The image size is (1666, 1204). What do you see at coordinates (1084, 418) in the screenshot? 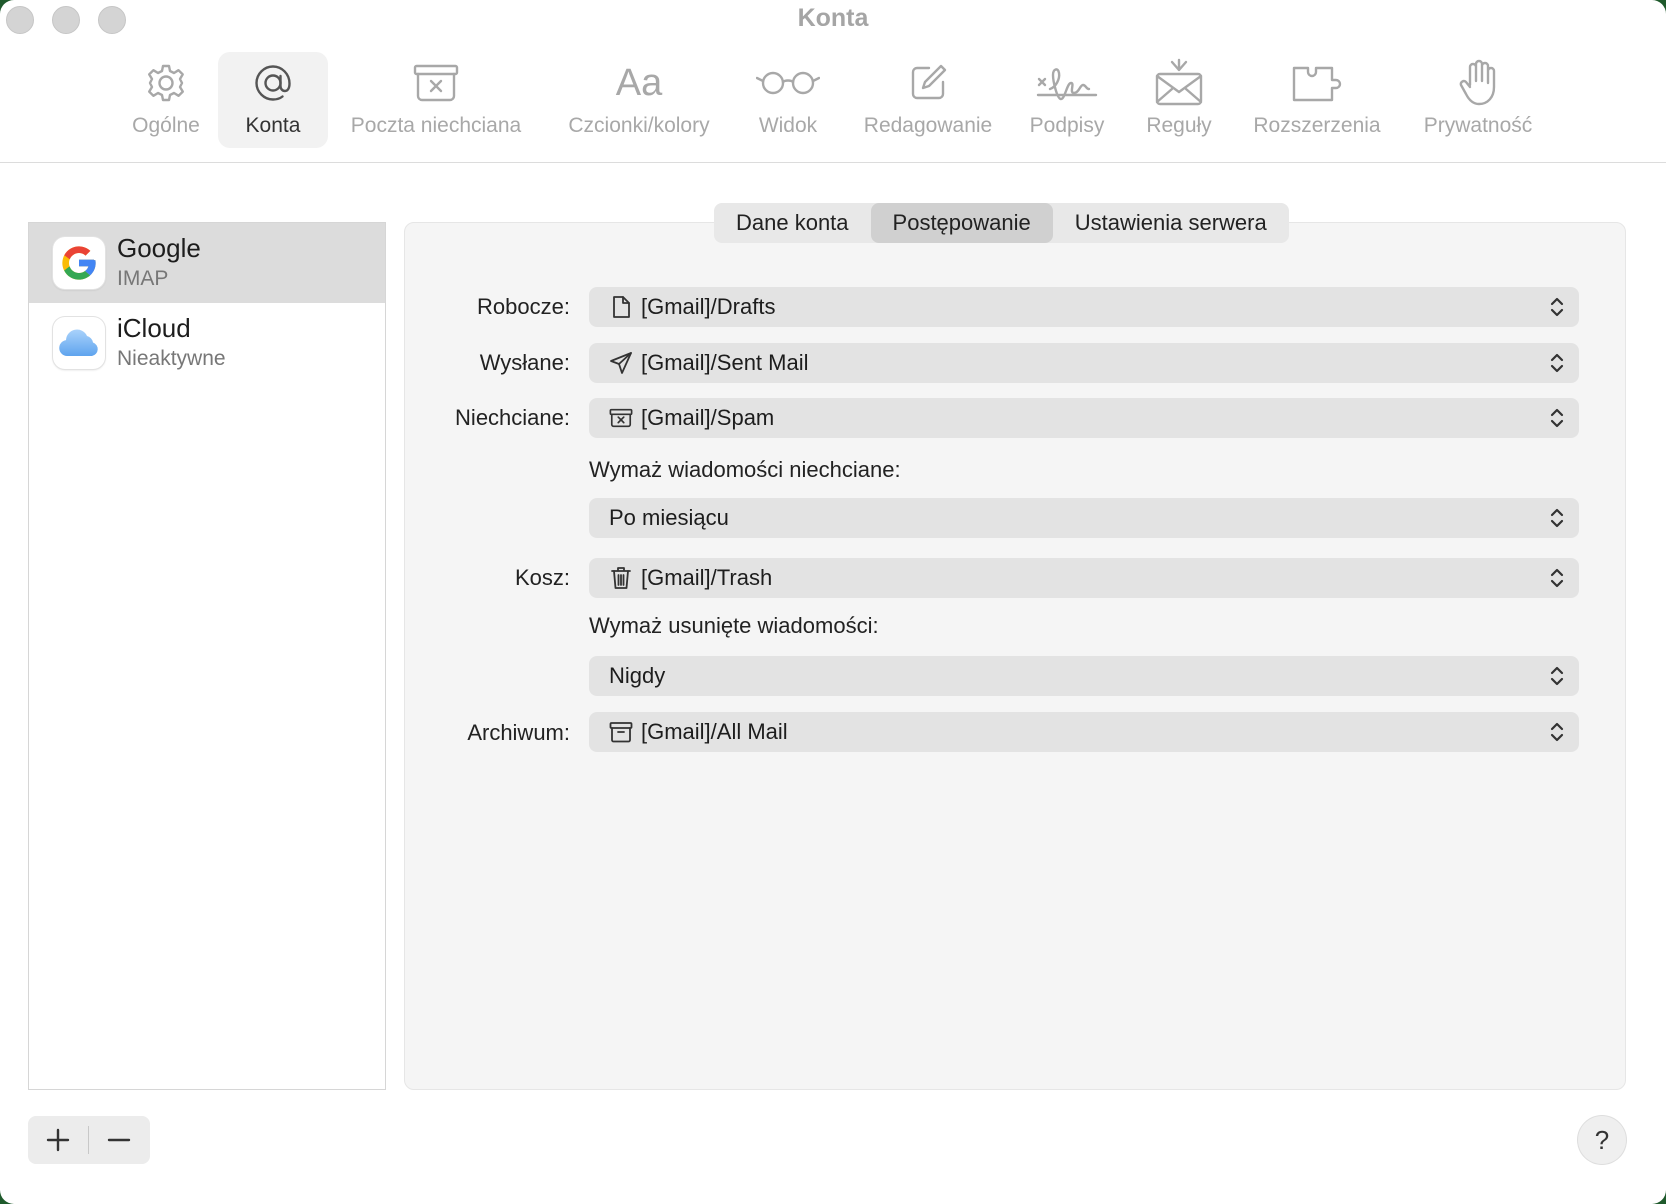
I see `junk-mailbox-select: [Gmail]/Spam` at bounding box center [1084, 418].